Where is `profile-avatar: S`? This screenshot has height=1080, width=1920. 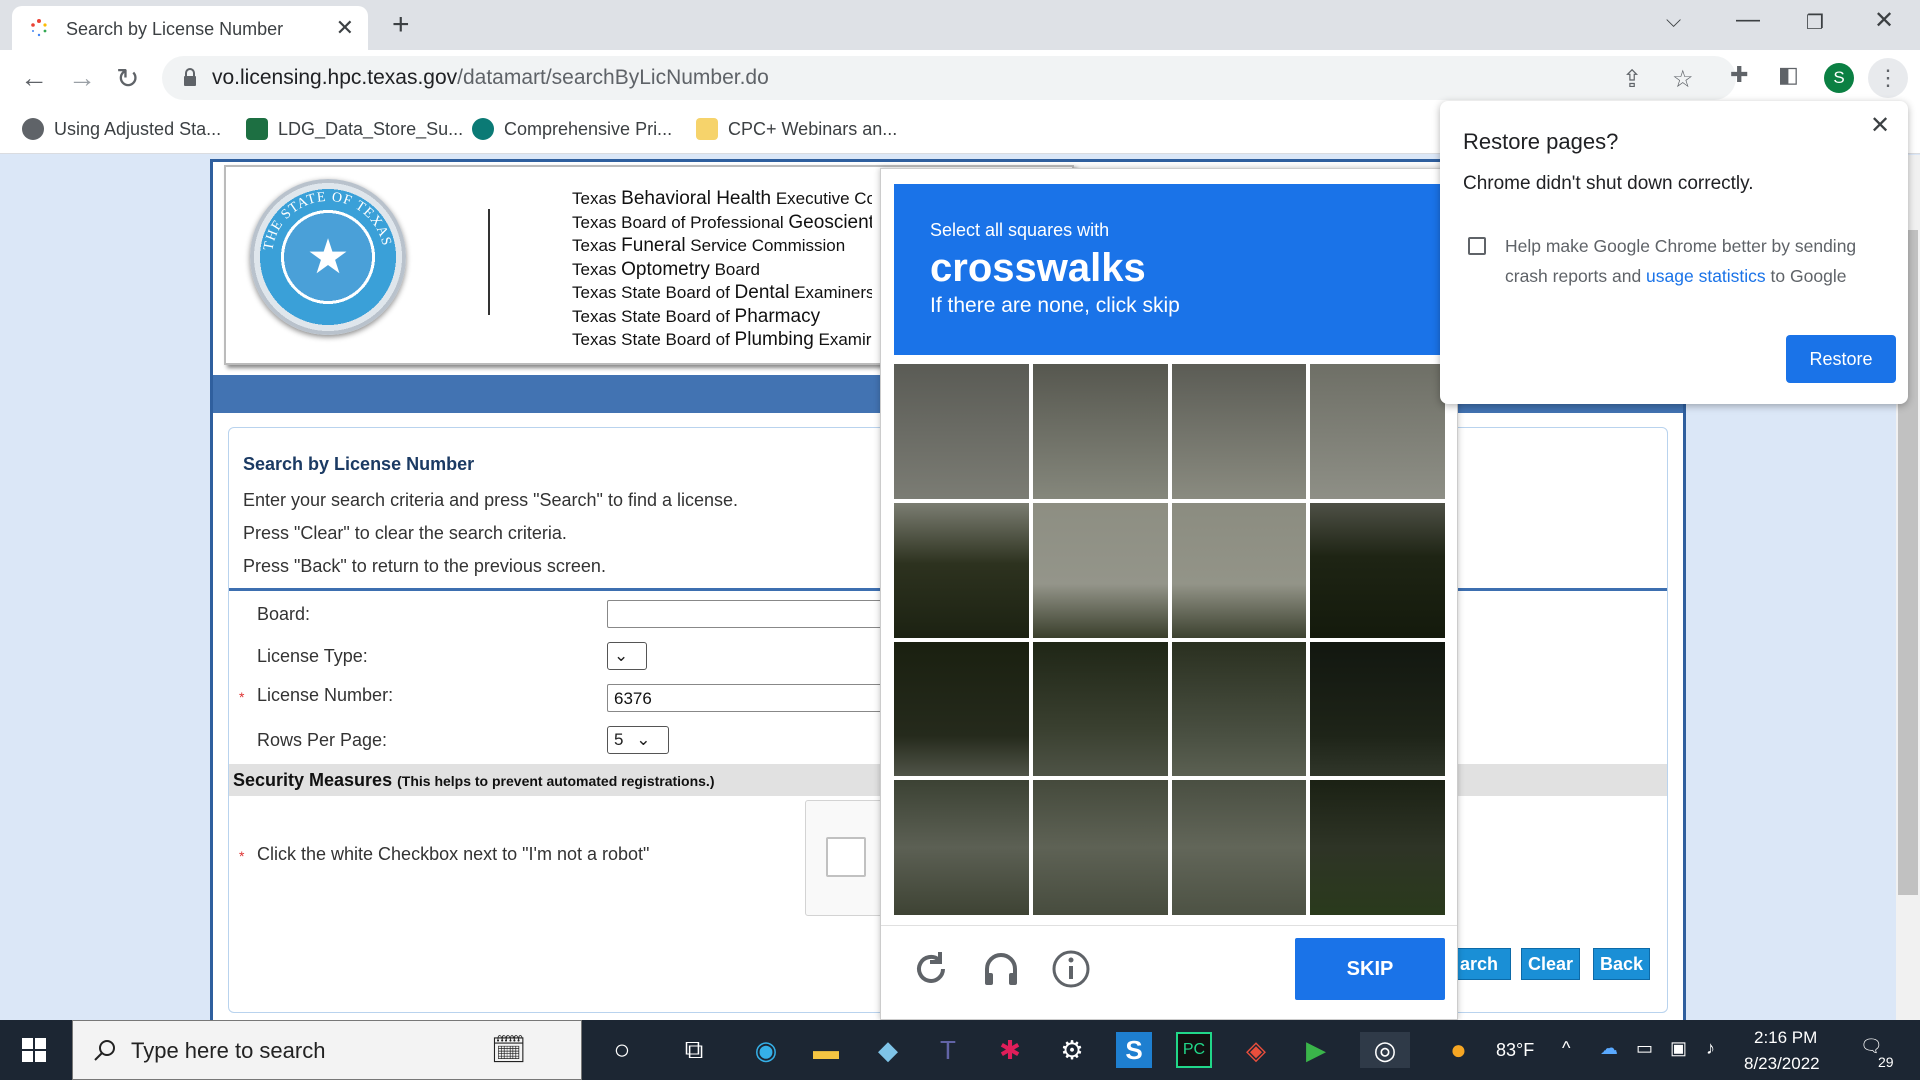
profile-avatar: S is located at coordinates (1839, 78).